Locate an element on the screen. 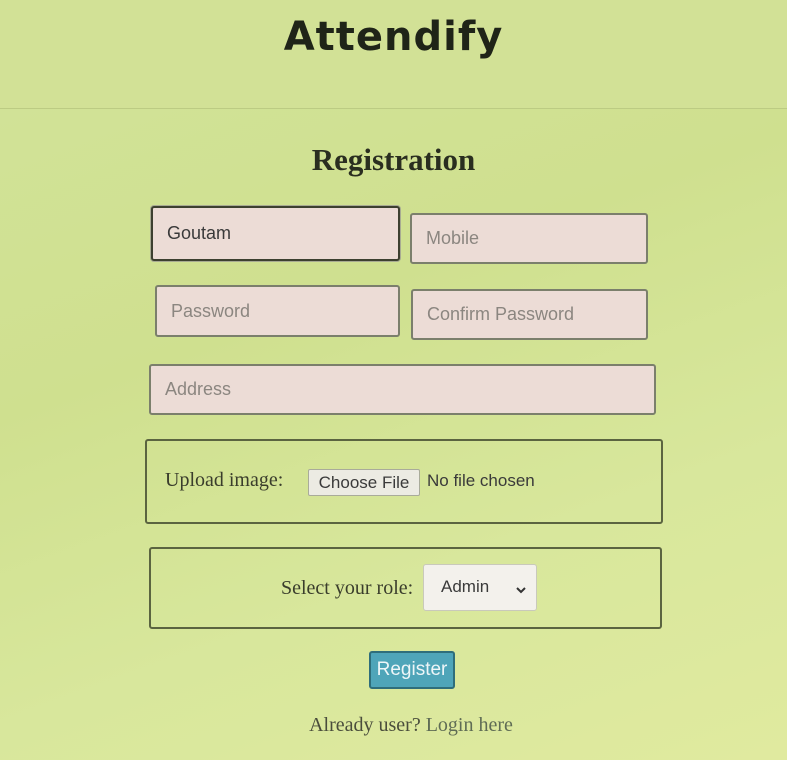  choose-file-button: Choose File is located at coordinates (364, 482).